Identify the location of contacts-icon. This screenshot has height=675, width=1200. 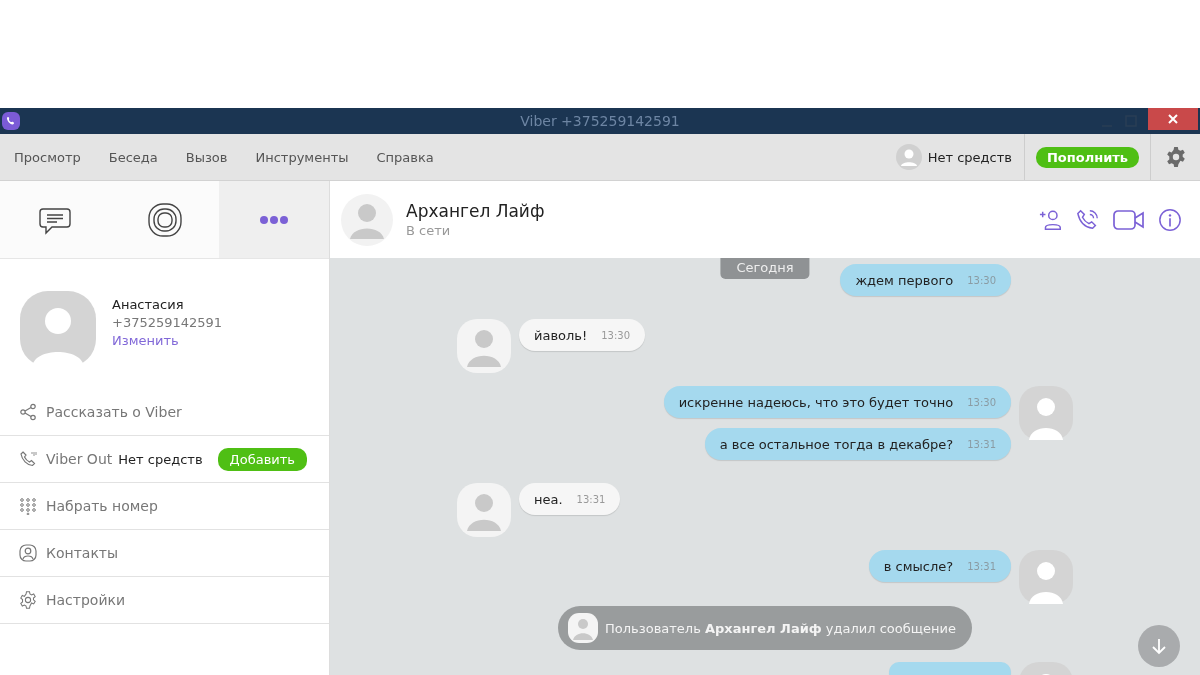
(28, 553).